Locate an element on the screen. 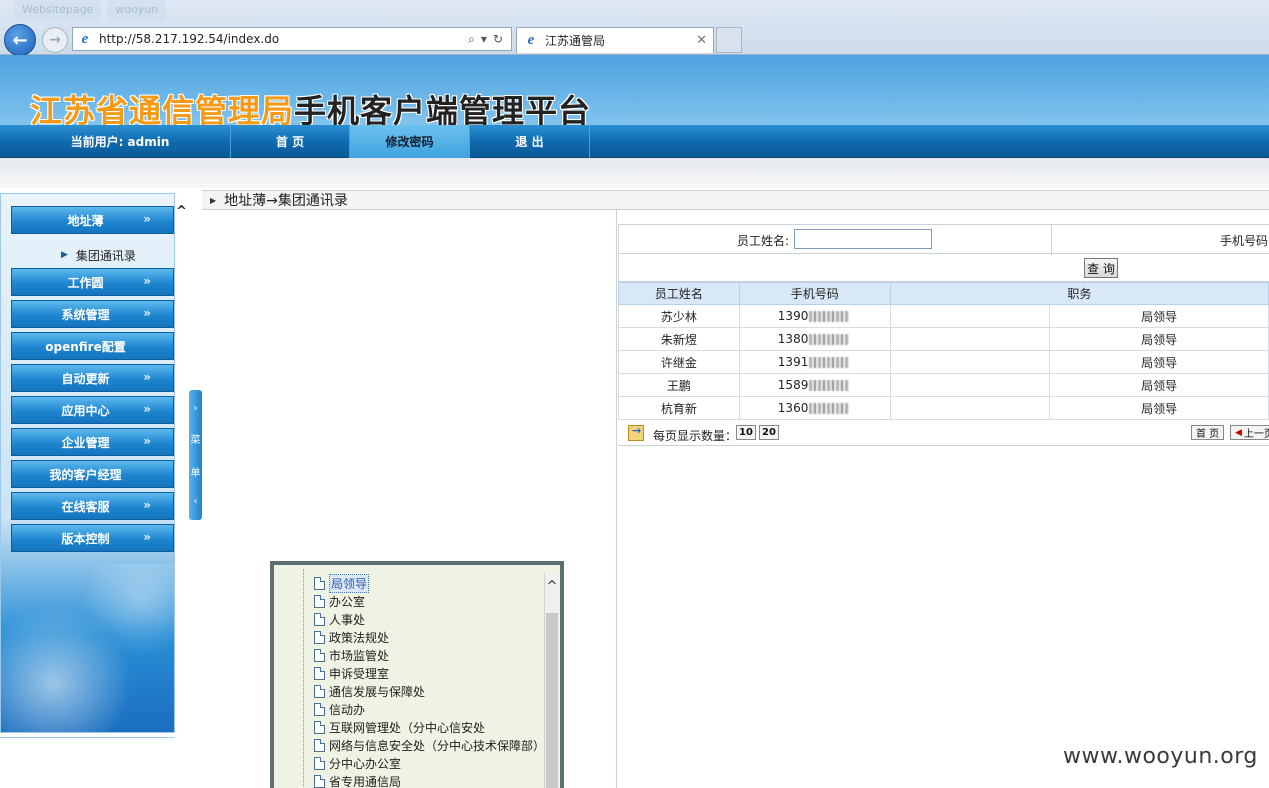 The height and width of the screenshot is (788, 1269). address-url: http://58.217.192.54/index.do is located at coordinates (283, 39).